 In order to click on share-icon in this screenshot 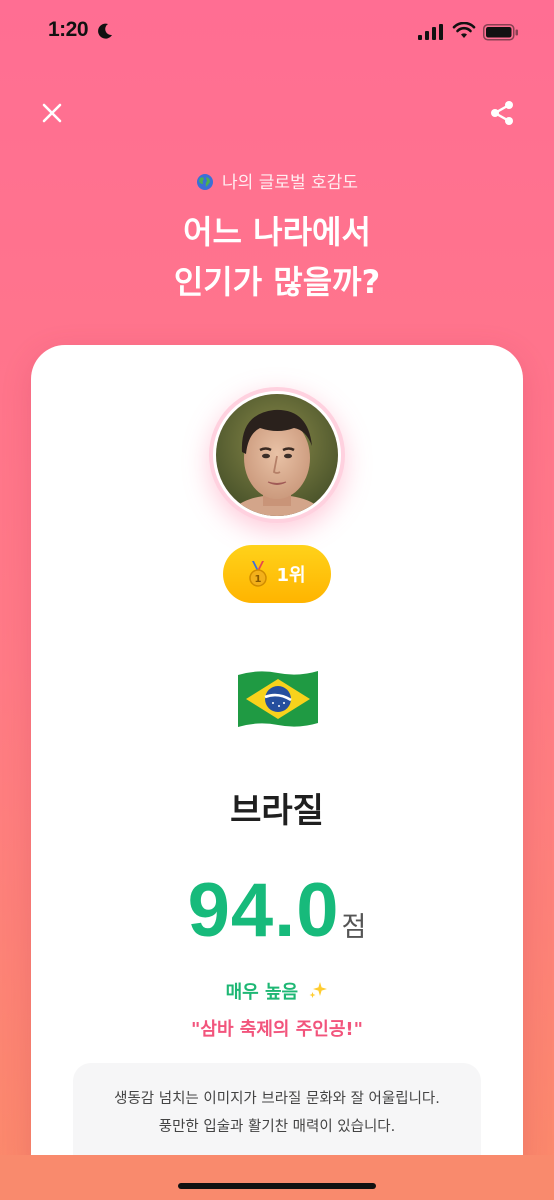, I will do `click(502, 113)`.